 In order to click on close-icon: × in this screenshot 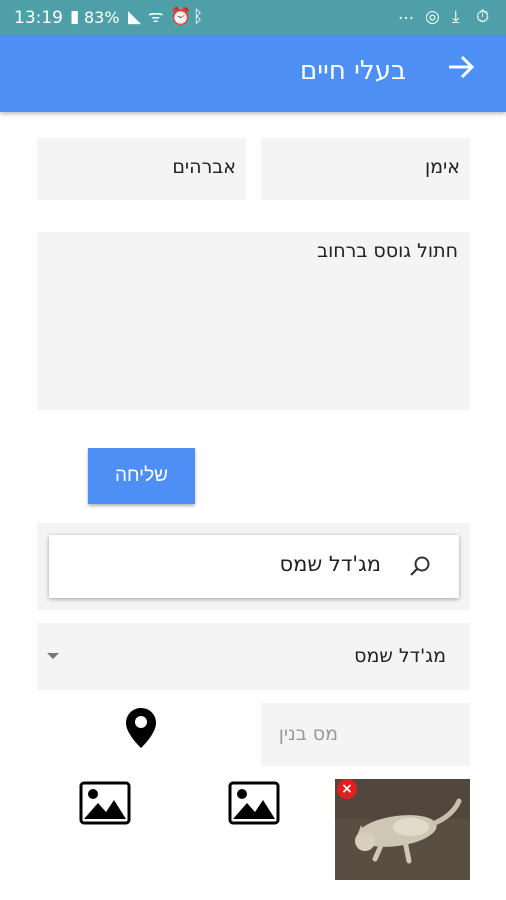, I will do `click(347, 789)`.